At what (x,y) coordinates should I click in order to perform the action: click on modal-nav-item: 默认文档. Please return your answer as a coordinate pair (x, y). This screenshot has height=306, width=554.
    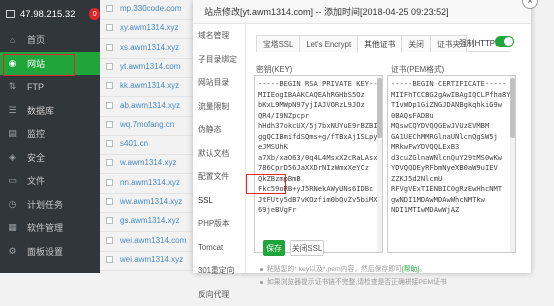
    Looking at the image, I should click on (219, 154).